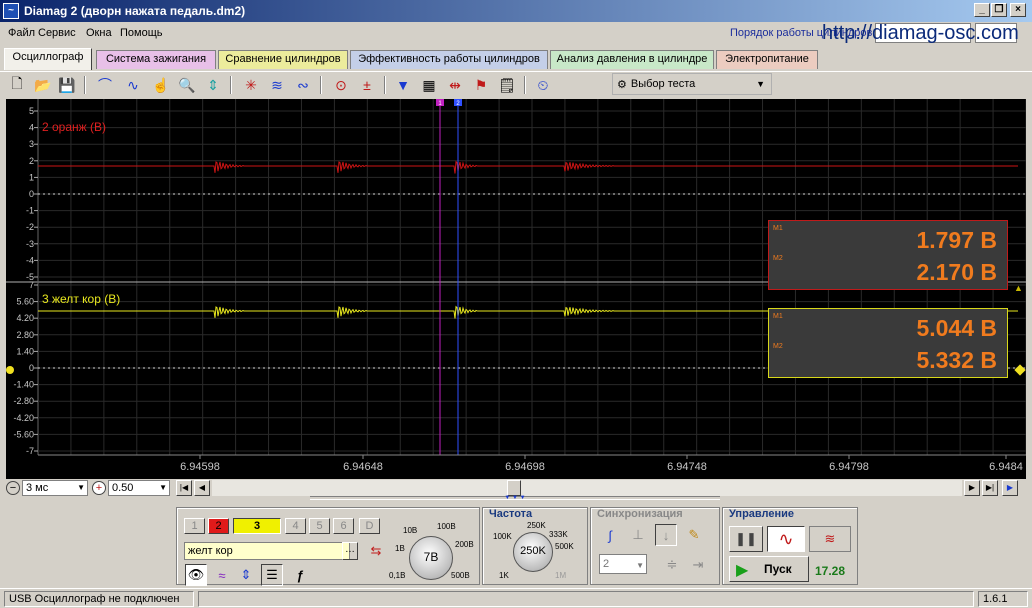  Describe the element at coordinates (257, 526) in the screenshot. I see `channel-button-3: 3` at that location.